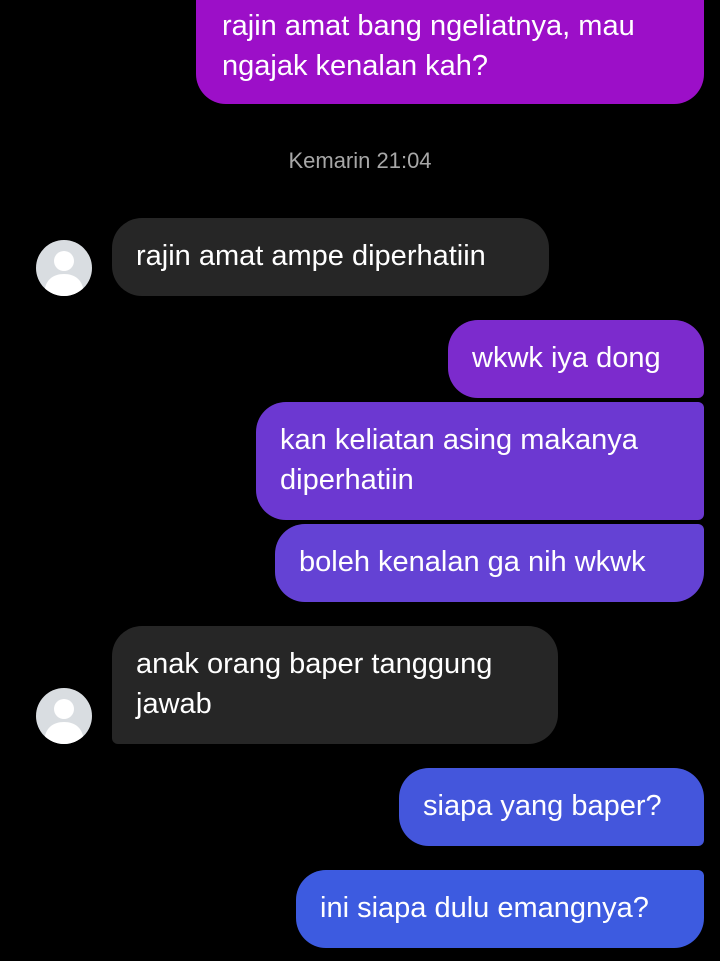 This screenshot has width=720, height=961. I want to click on message-text: kan keliatan asing makanya diperhatiin, so click(459, 460).